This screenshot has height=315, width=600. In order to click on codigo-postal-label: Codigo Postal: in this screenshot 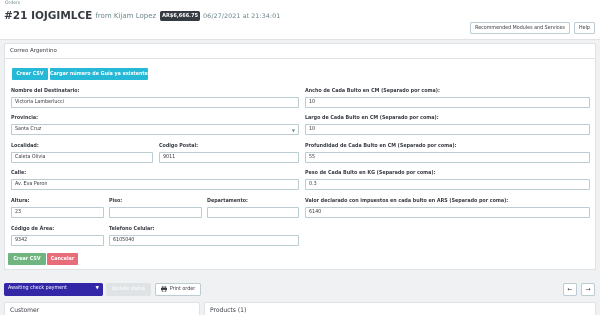, I will do `click(179, 146)`.